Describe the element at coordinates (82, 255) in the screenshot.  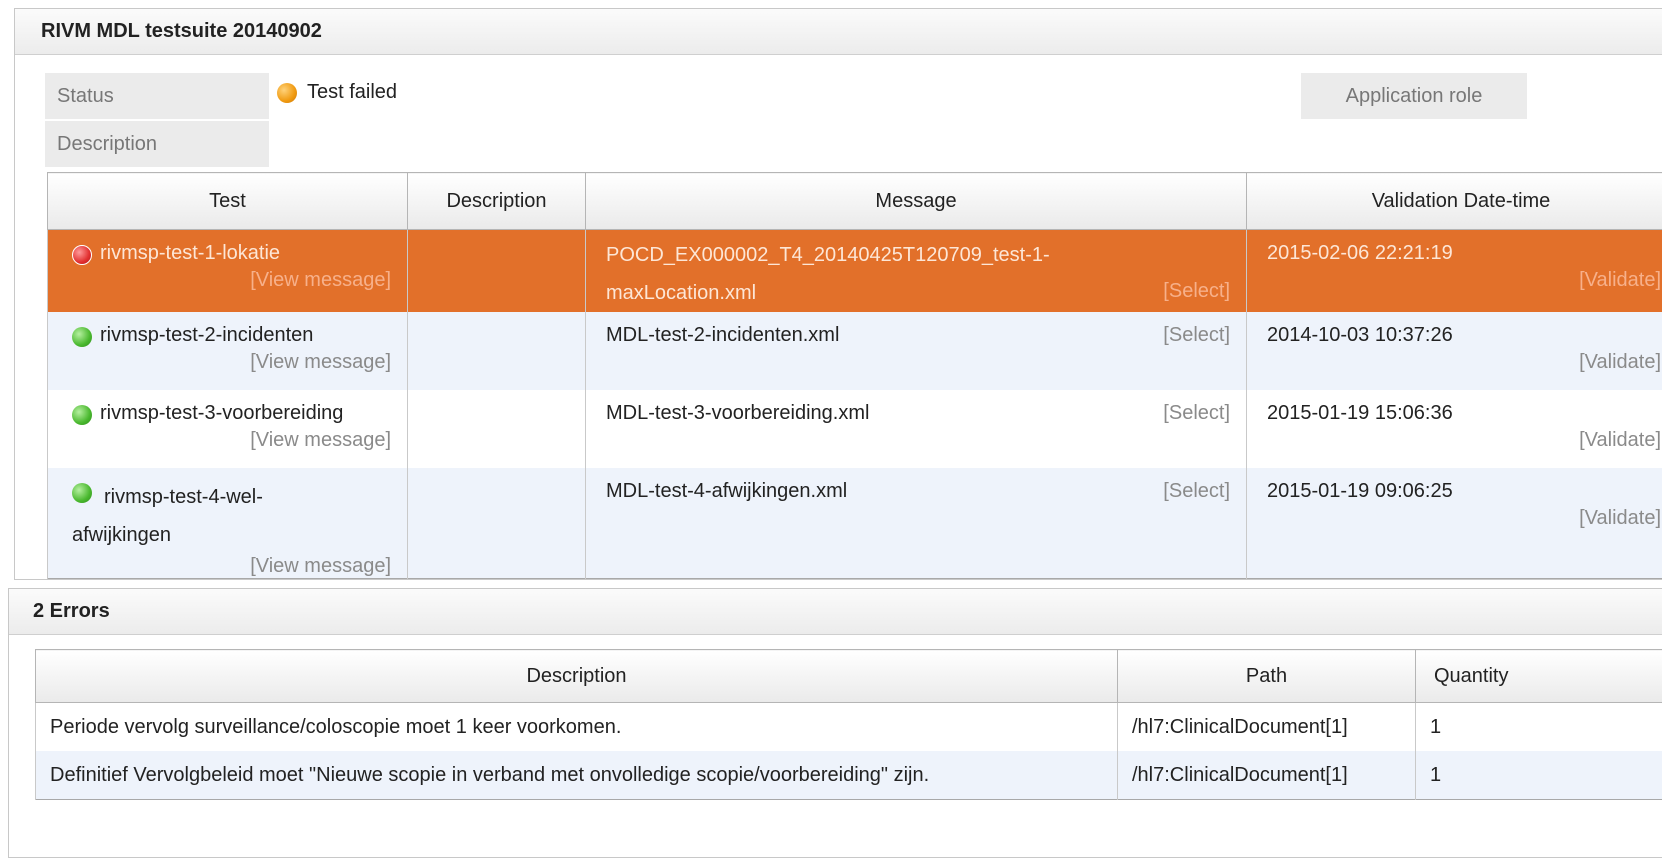
I see `red-status-dot-icon` at that location.